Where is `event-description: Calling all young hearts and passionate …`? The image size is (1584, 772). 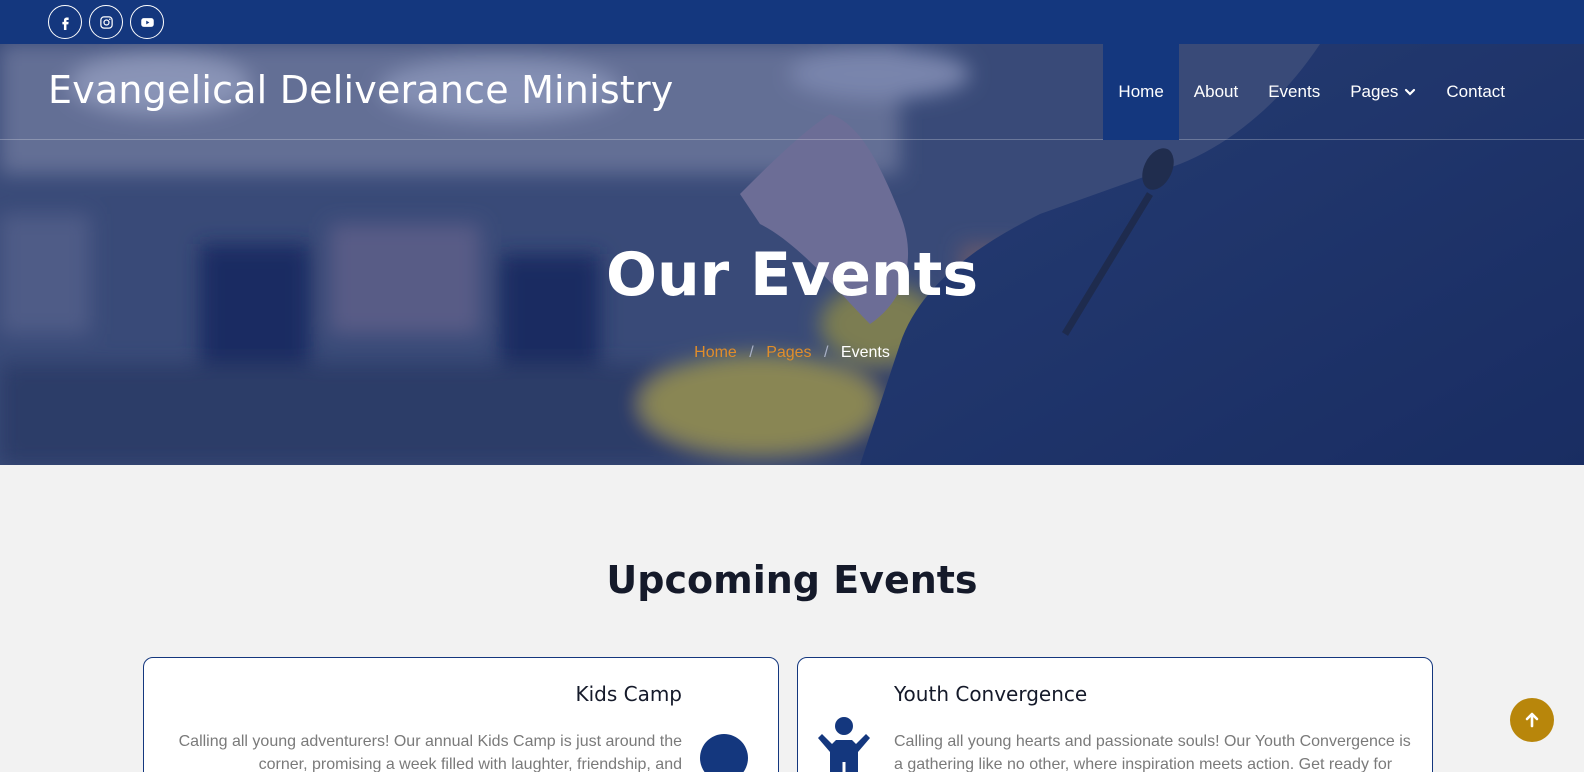 event-description: Calling all young hearts and passionate … is located at coordinates (1152, 752).